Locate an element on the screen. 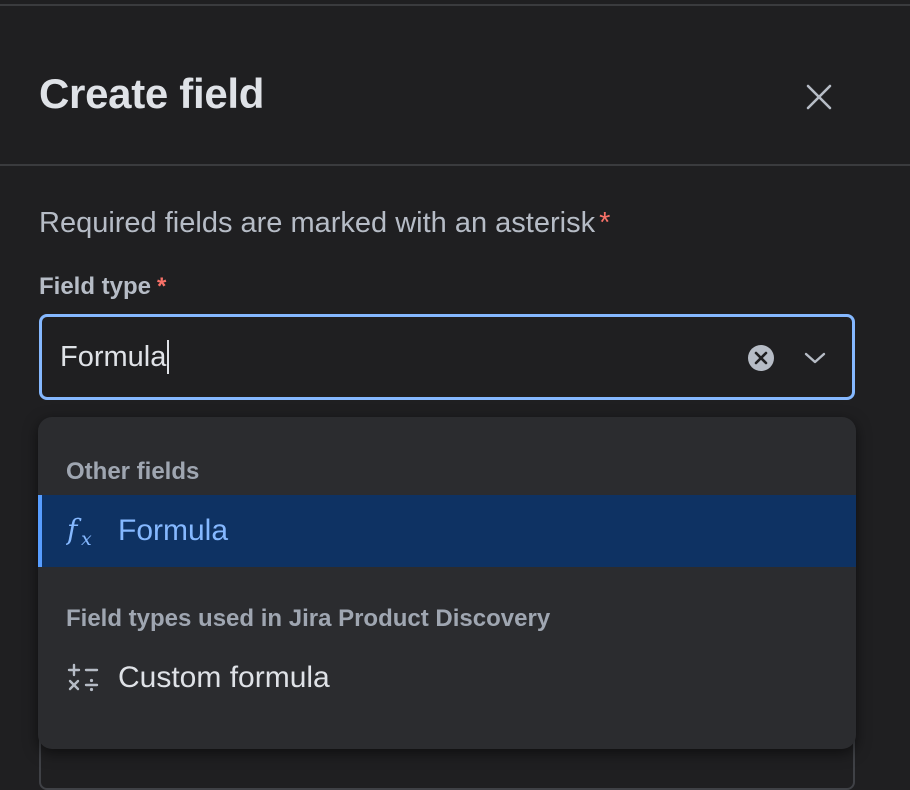  group-heading-other-fields: Other fields is located at coordinates (133, 471).